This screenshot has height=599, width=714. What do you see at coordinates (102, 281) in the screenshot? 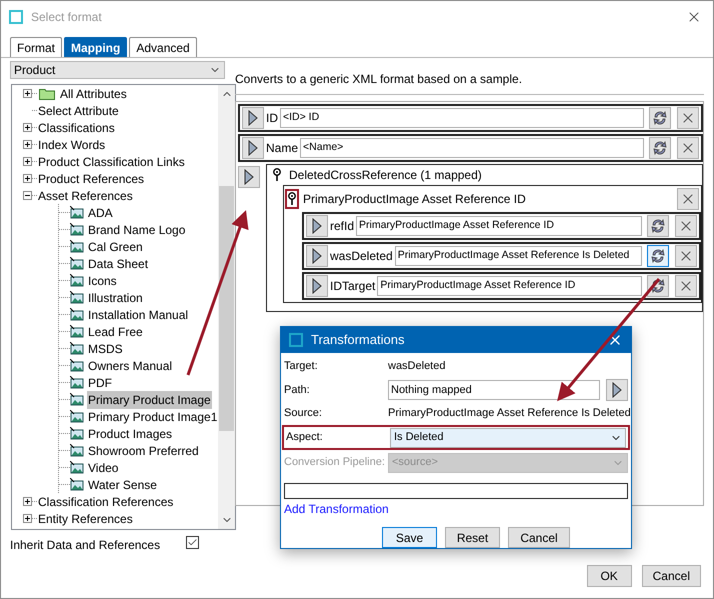
I see `tree-item: Icons` at bounding box center [102, 281].